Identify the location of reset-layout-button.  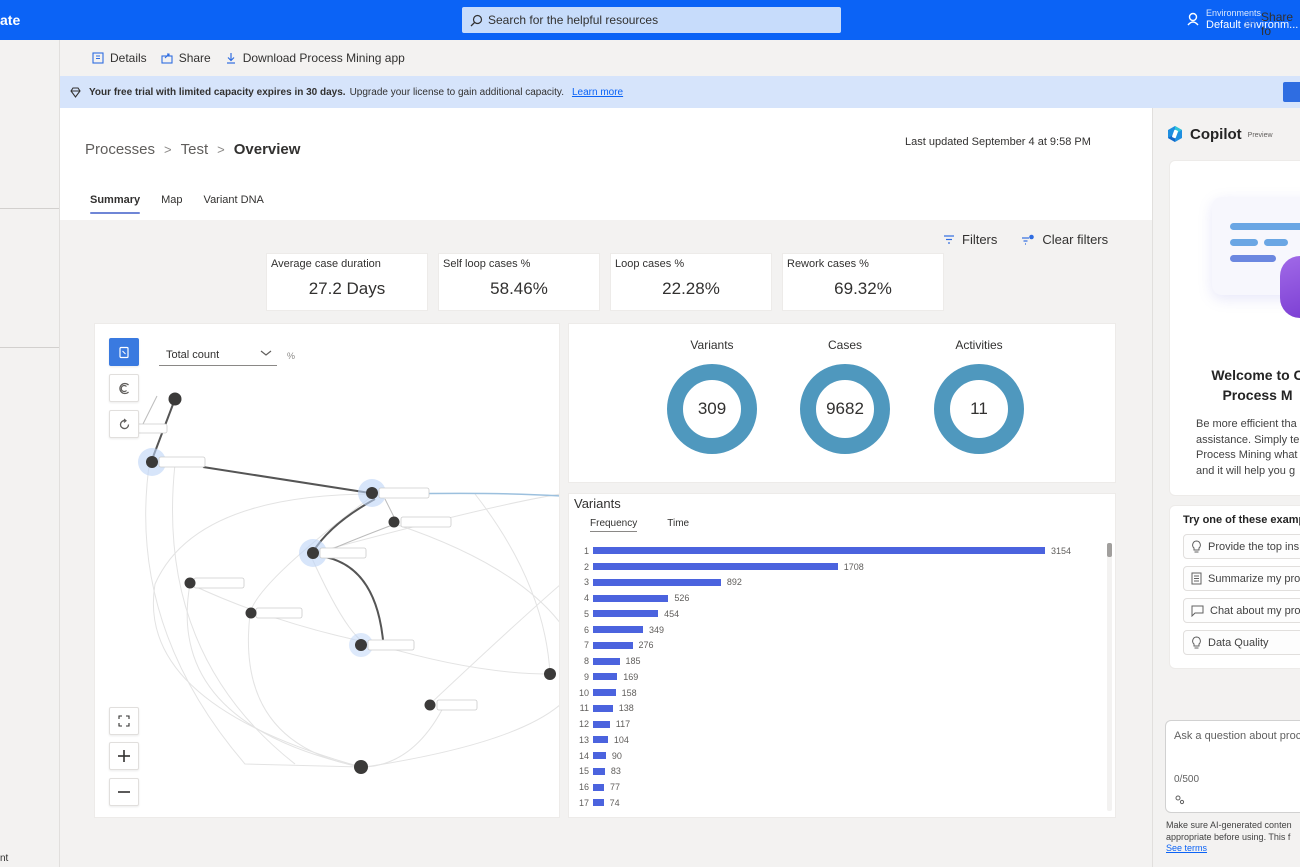
(124, 424).